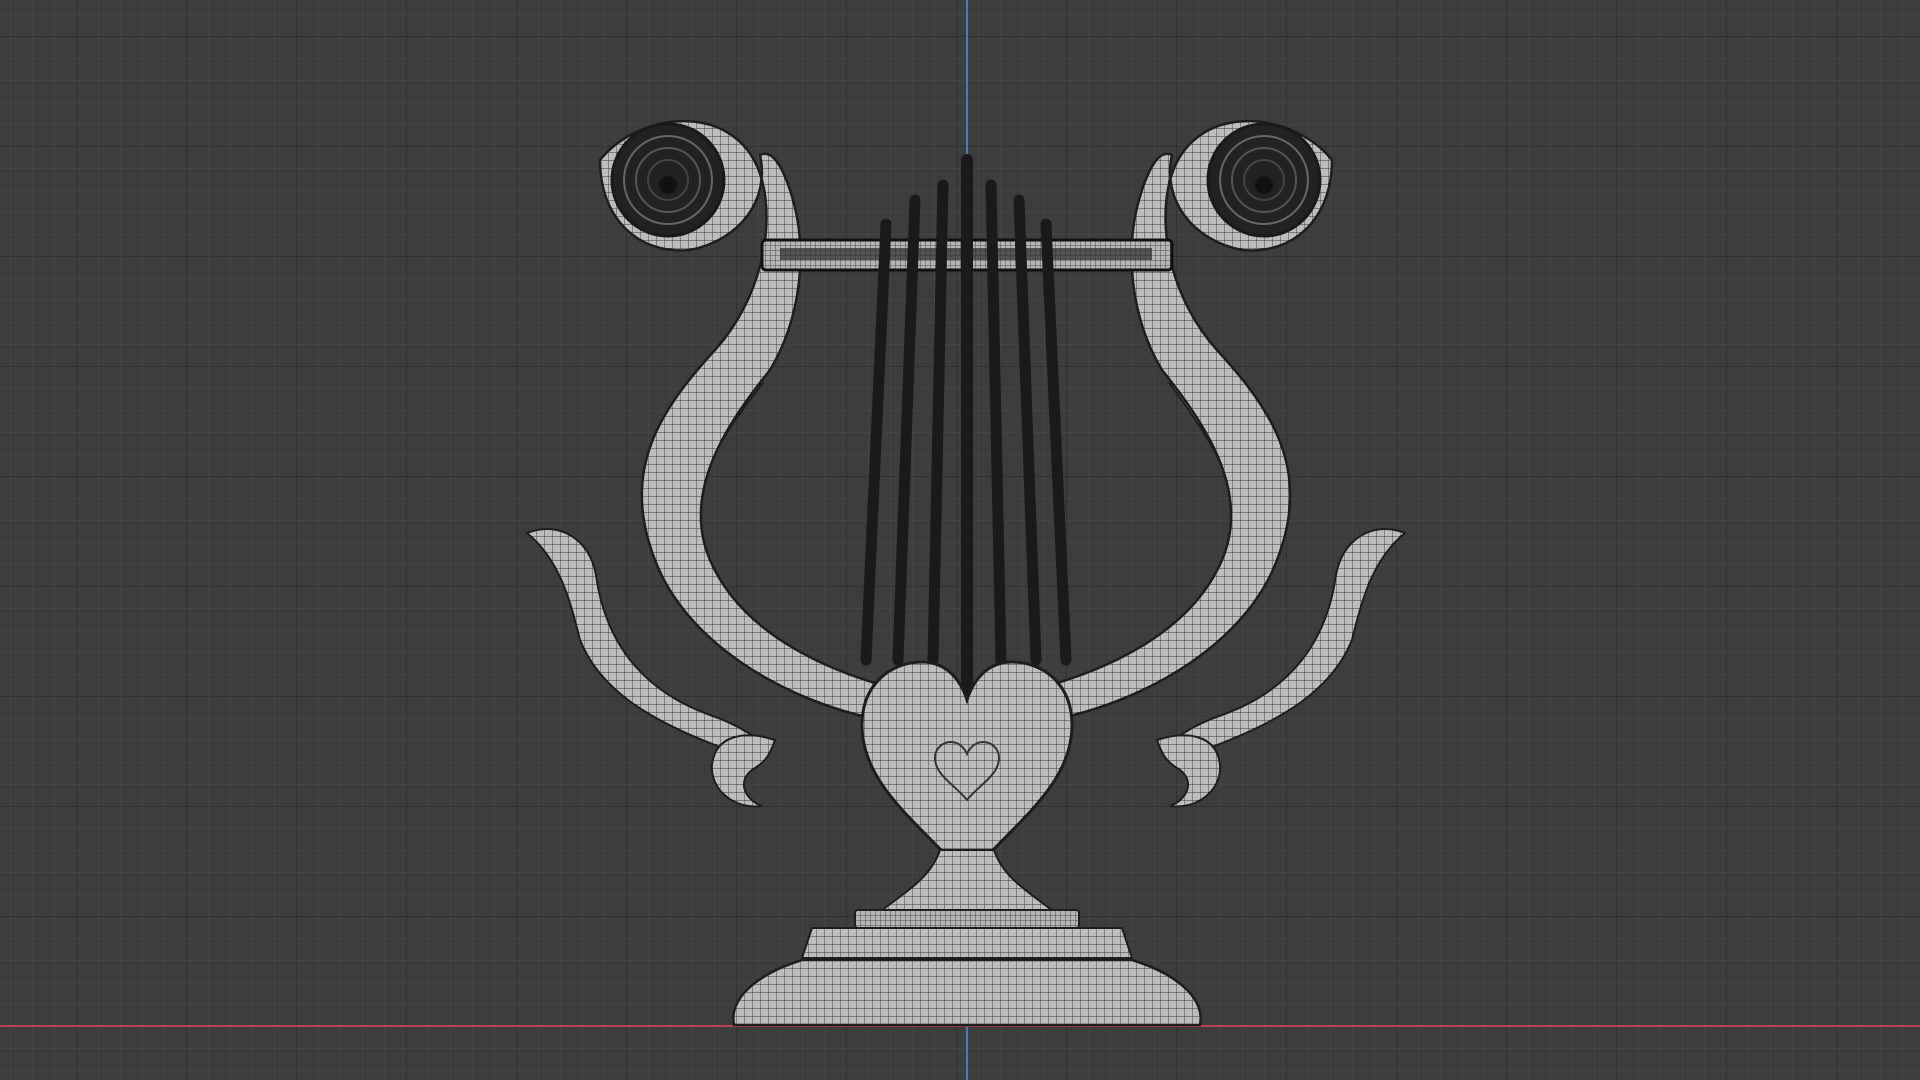  Describe the element at coordinates (967, 938) in the screenshot. I see `pedestal-base` at that location.